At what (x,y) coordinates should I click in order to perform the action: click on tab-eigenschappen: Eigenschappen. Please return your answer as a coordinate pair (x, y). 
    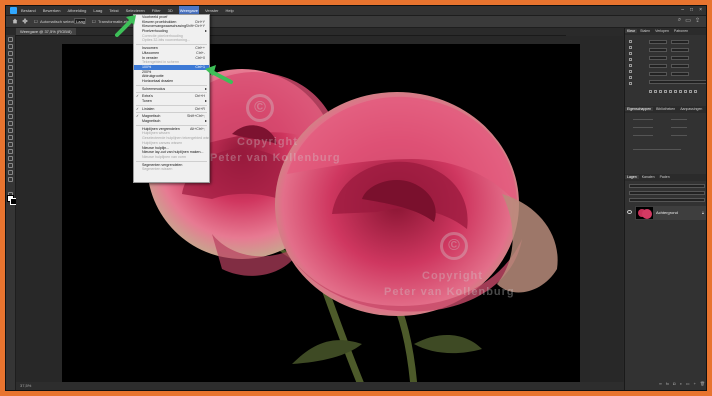
    Looking at the image, I should click on (639, 109).